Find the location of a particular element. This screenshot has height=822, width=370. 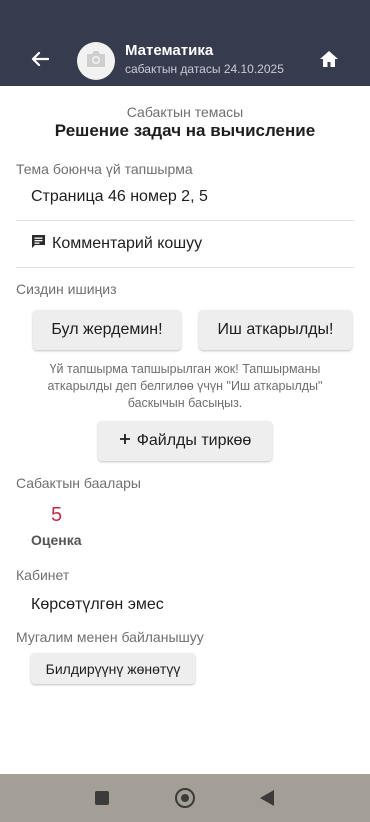

attach-file-button: Файлды тиркөө is located at coordinates (185, 441).